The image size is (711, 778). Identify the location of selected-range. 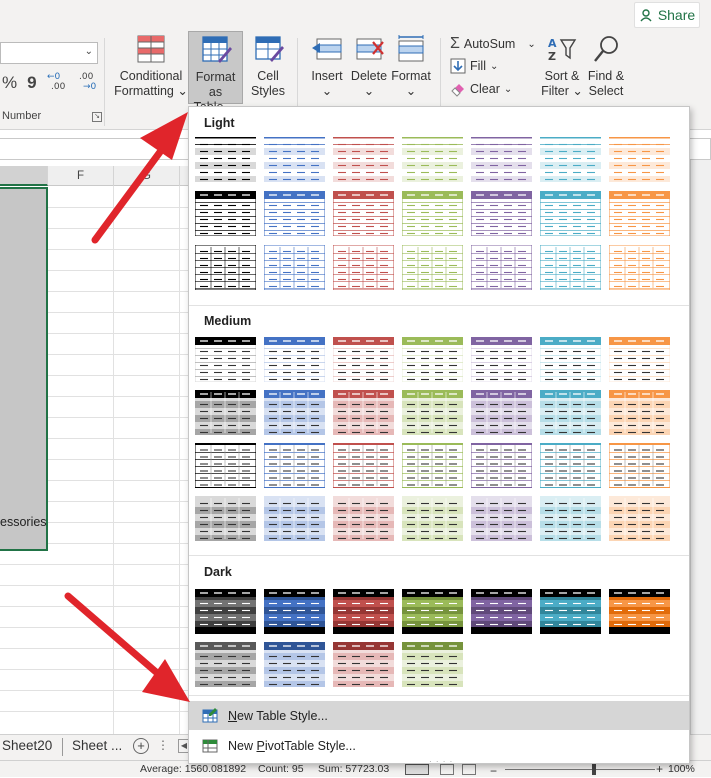
(24, 369).